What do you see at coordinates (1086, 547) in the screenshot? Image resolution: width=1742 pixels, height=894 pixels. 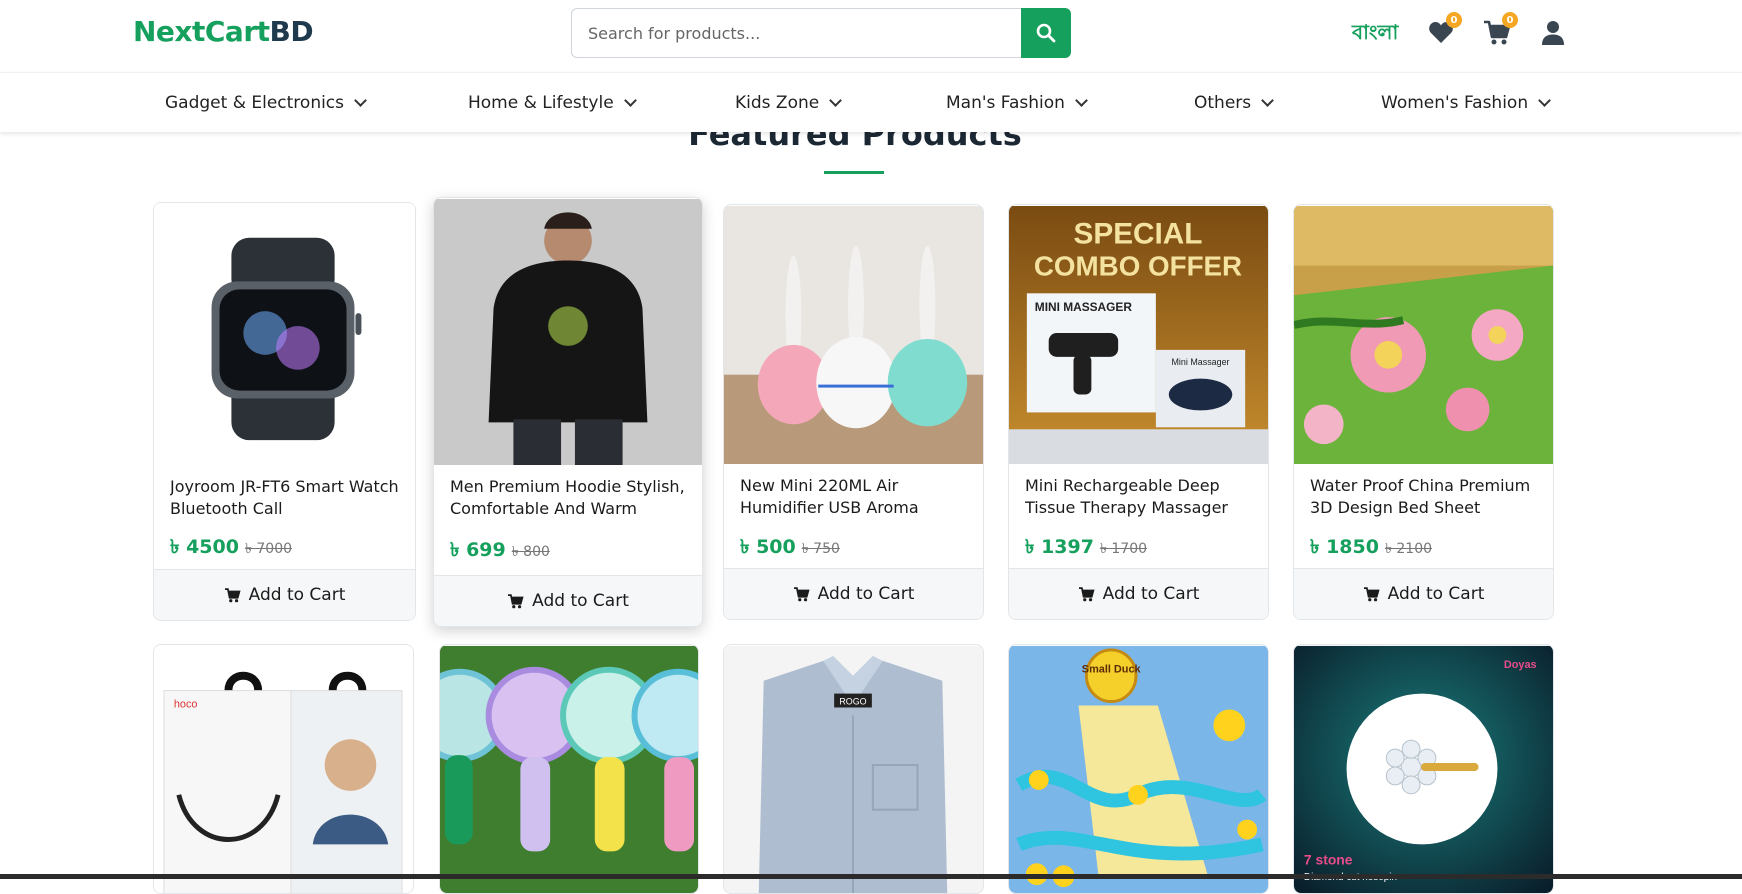 I see `product-price: ৳ 1397 ৳ 1700` at bounding box center [1086, 547].